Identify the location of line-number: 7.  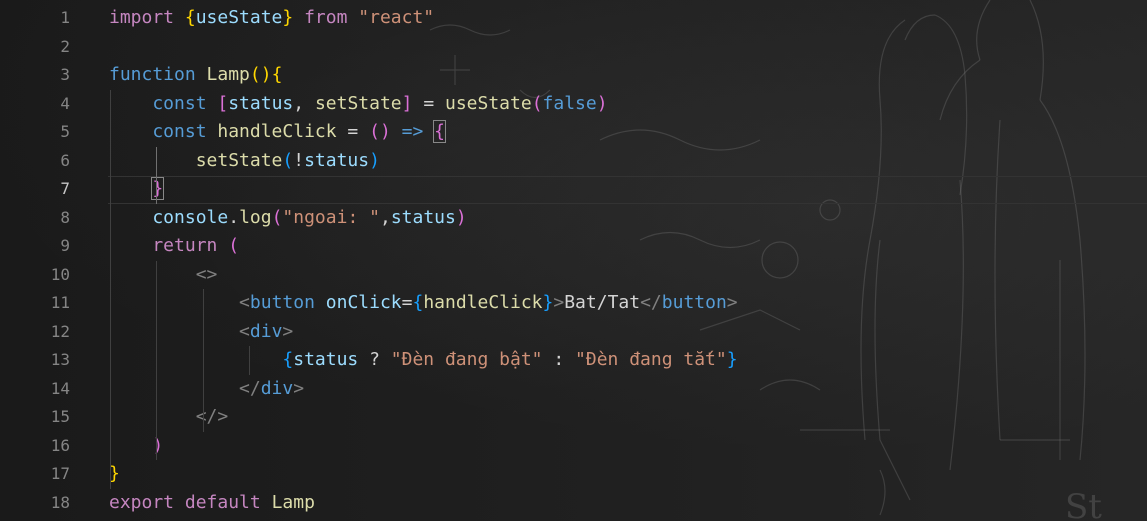
(65, 188).